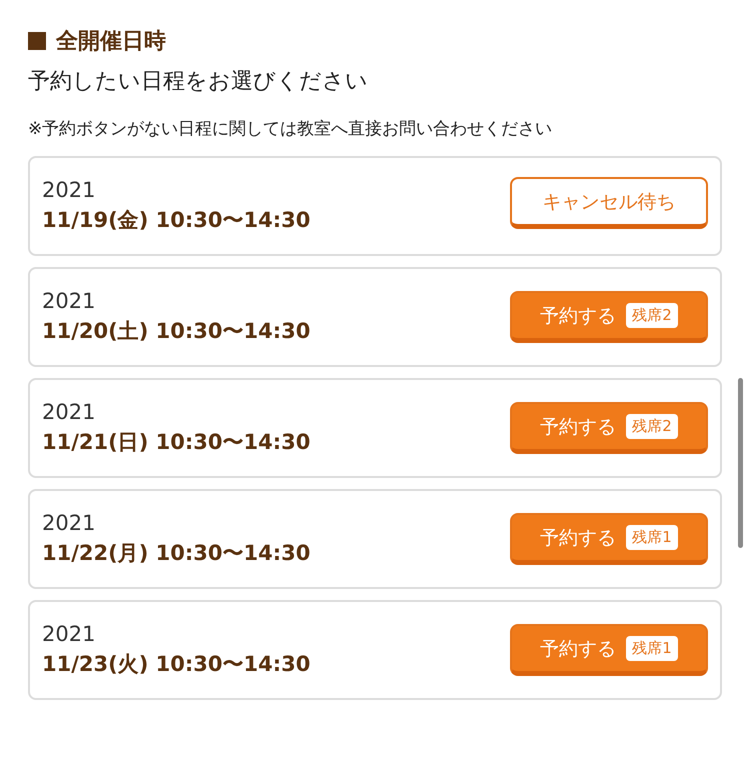  Describe the element at coordinates (176, 220) in the screenshot. I see `date-time-text: 11/19(金) 10:30〜14:30` at that location.